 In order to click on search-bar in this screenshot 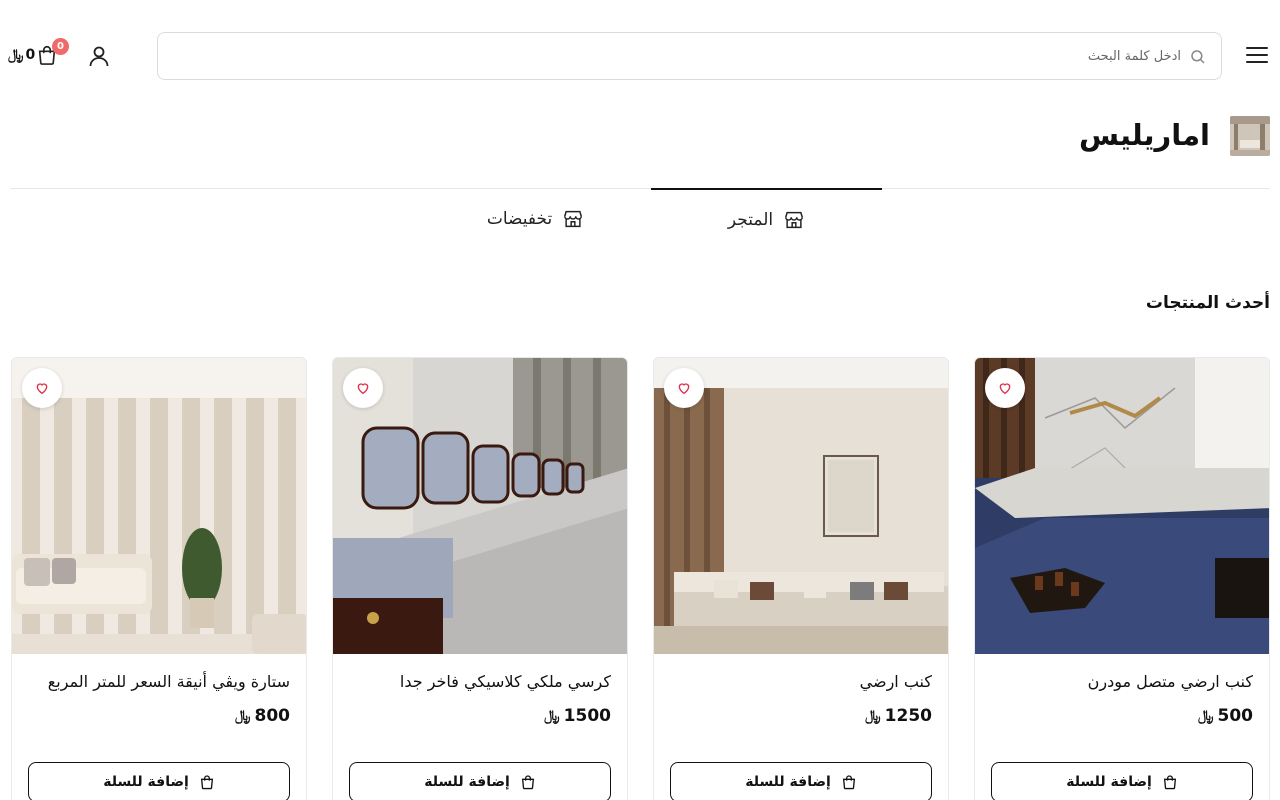, I will do `click(689, 56)`.